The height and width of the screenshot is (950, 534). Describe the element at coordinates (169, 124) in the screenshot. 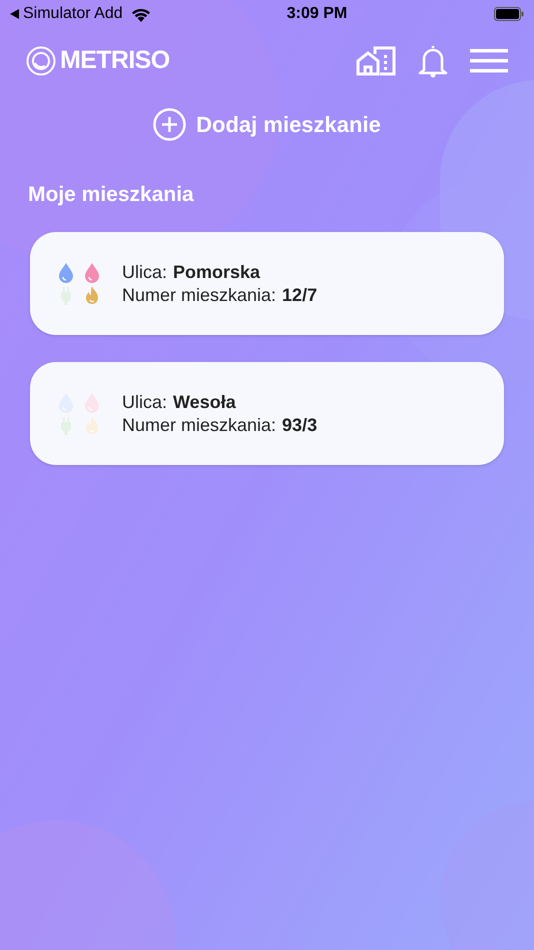

I see `plus-circle-icon` at that location.